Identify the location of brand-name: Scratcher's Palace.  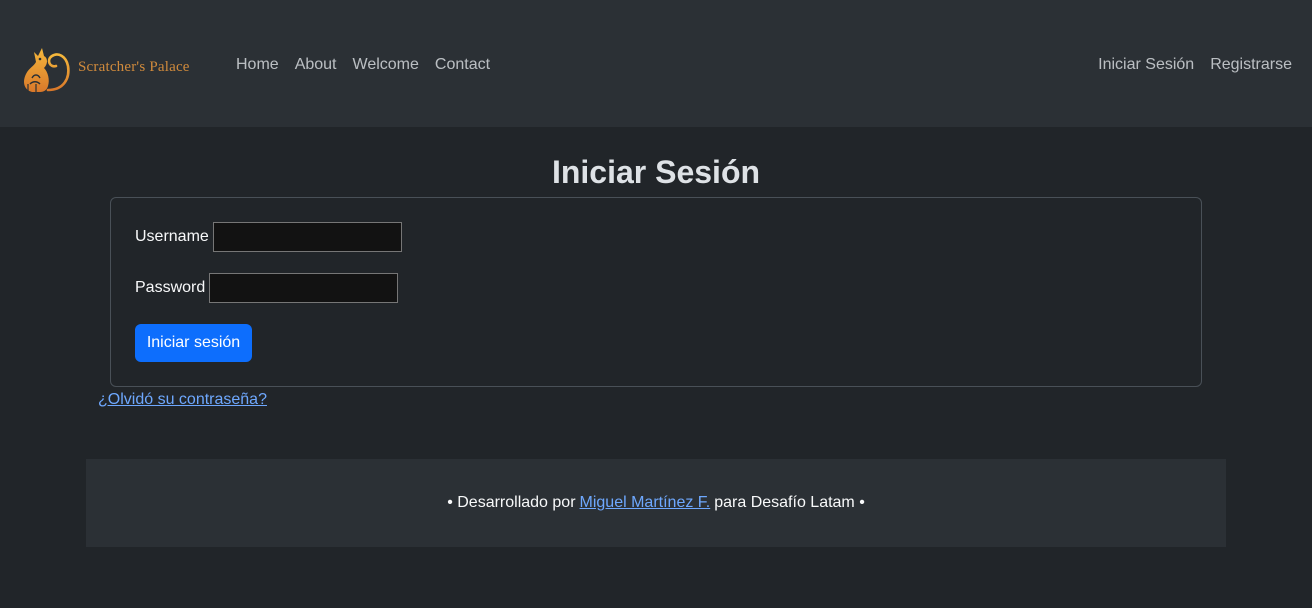
(134, 66).